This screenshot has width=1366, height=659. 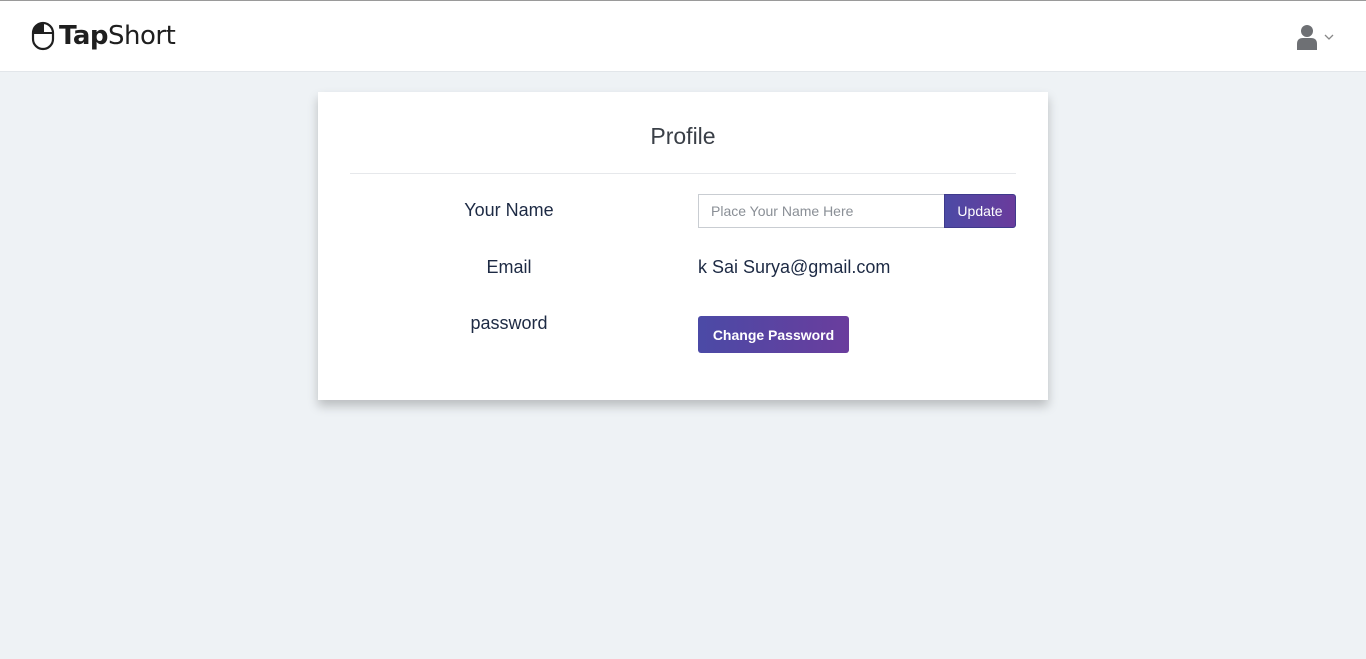 What do you see at coordinates (84, 36) in the screenshot?
I see `logo-text-bold: Tap` at bounding box center [84, 36].